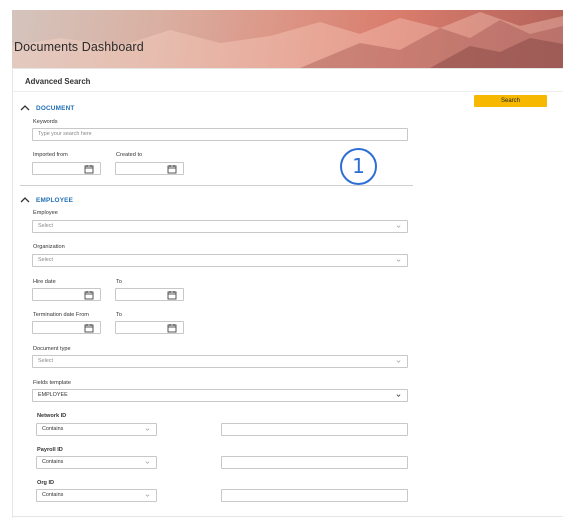  Describe the element at coordinates (96, 429) in the screenshot. I see `network-id-operator-select: Contains` at that location.